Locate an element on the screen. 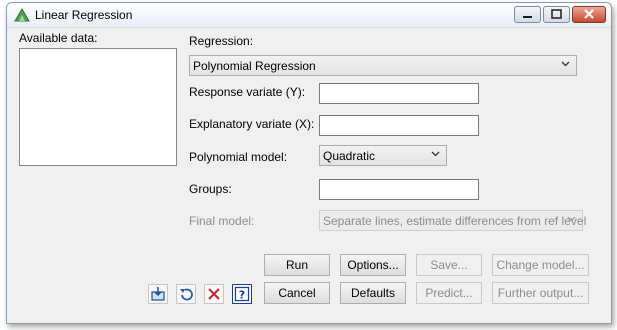 This screenshot has height=330, width=617. close-icon is located at coordinates (589, 14).